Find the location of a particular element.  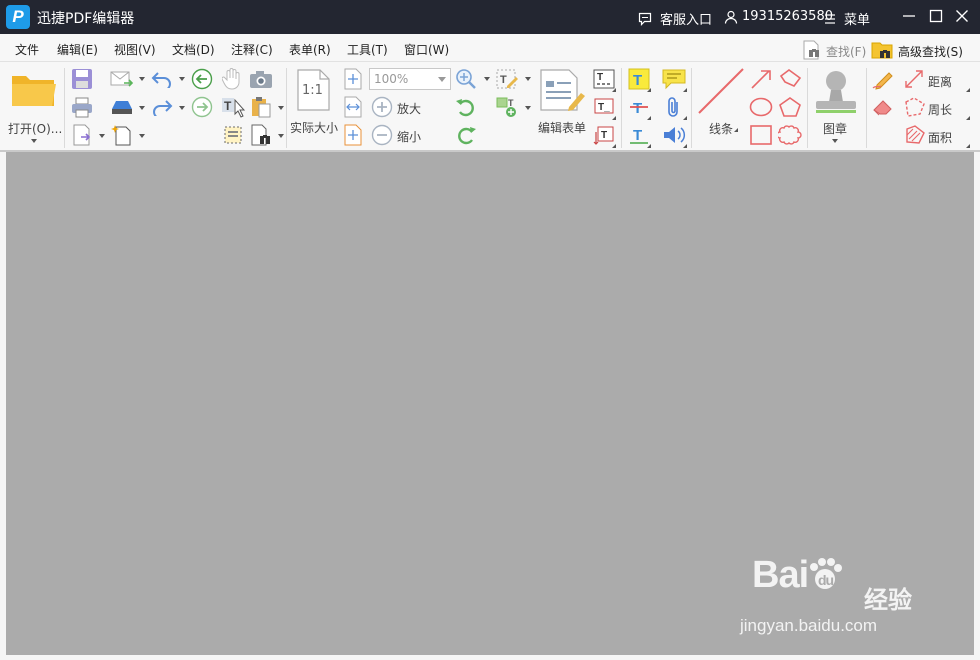

zoom-level-select: 100% is located at coordinates (410, 79).